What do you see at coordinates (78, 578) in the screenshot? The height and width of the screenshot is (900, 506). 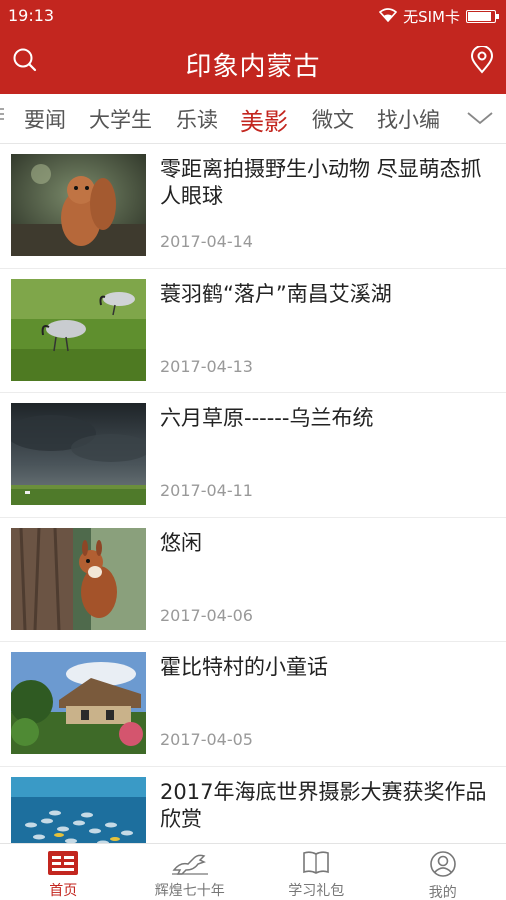 I see `news-thumbnail-squirrel-tree` at bounding box center [78, 578].